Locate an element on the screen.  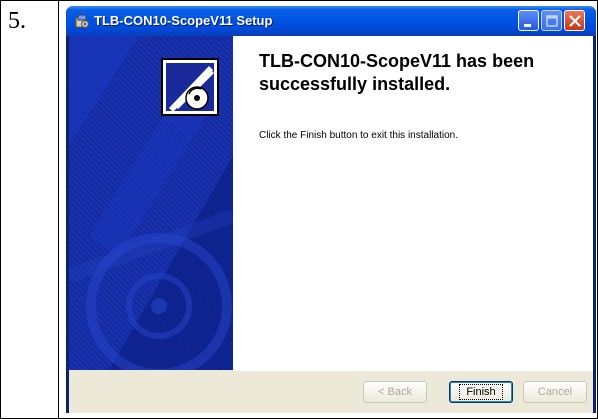
back-button: < Back is located at coordinates (395, 392).